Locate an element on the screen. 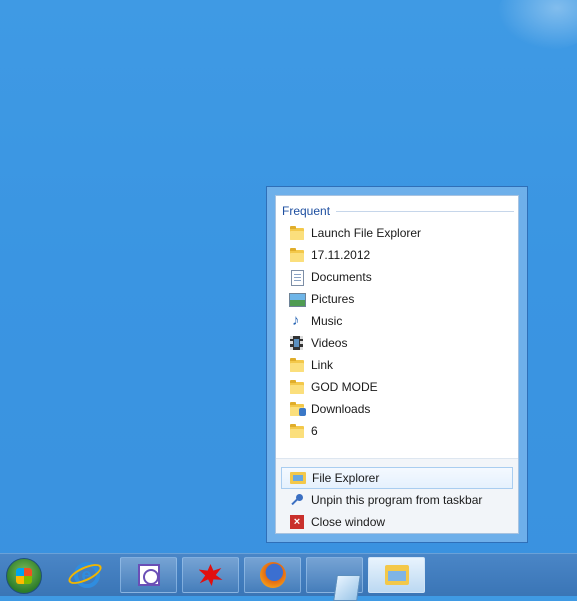 The image size is (577, 601). visual-studio-icon is located at coordinates (148, 575).